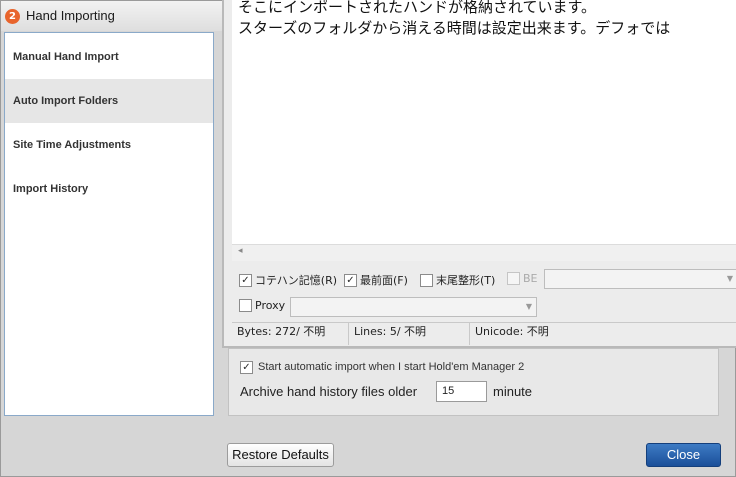 Image resolution: width=736 pixels, height=477 pixels. I want to click on be-option: BE, so click(522, 278).